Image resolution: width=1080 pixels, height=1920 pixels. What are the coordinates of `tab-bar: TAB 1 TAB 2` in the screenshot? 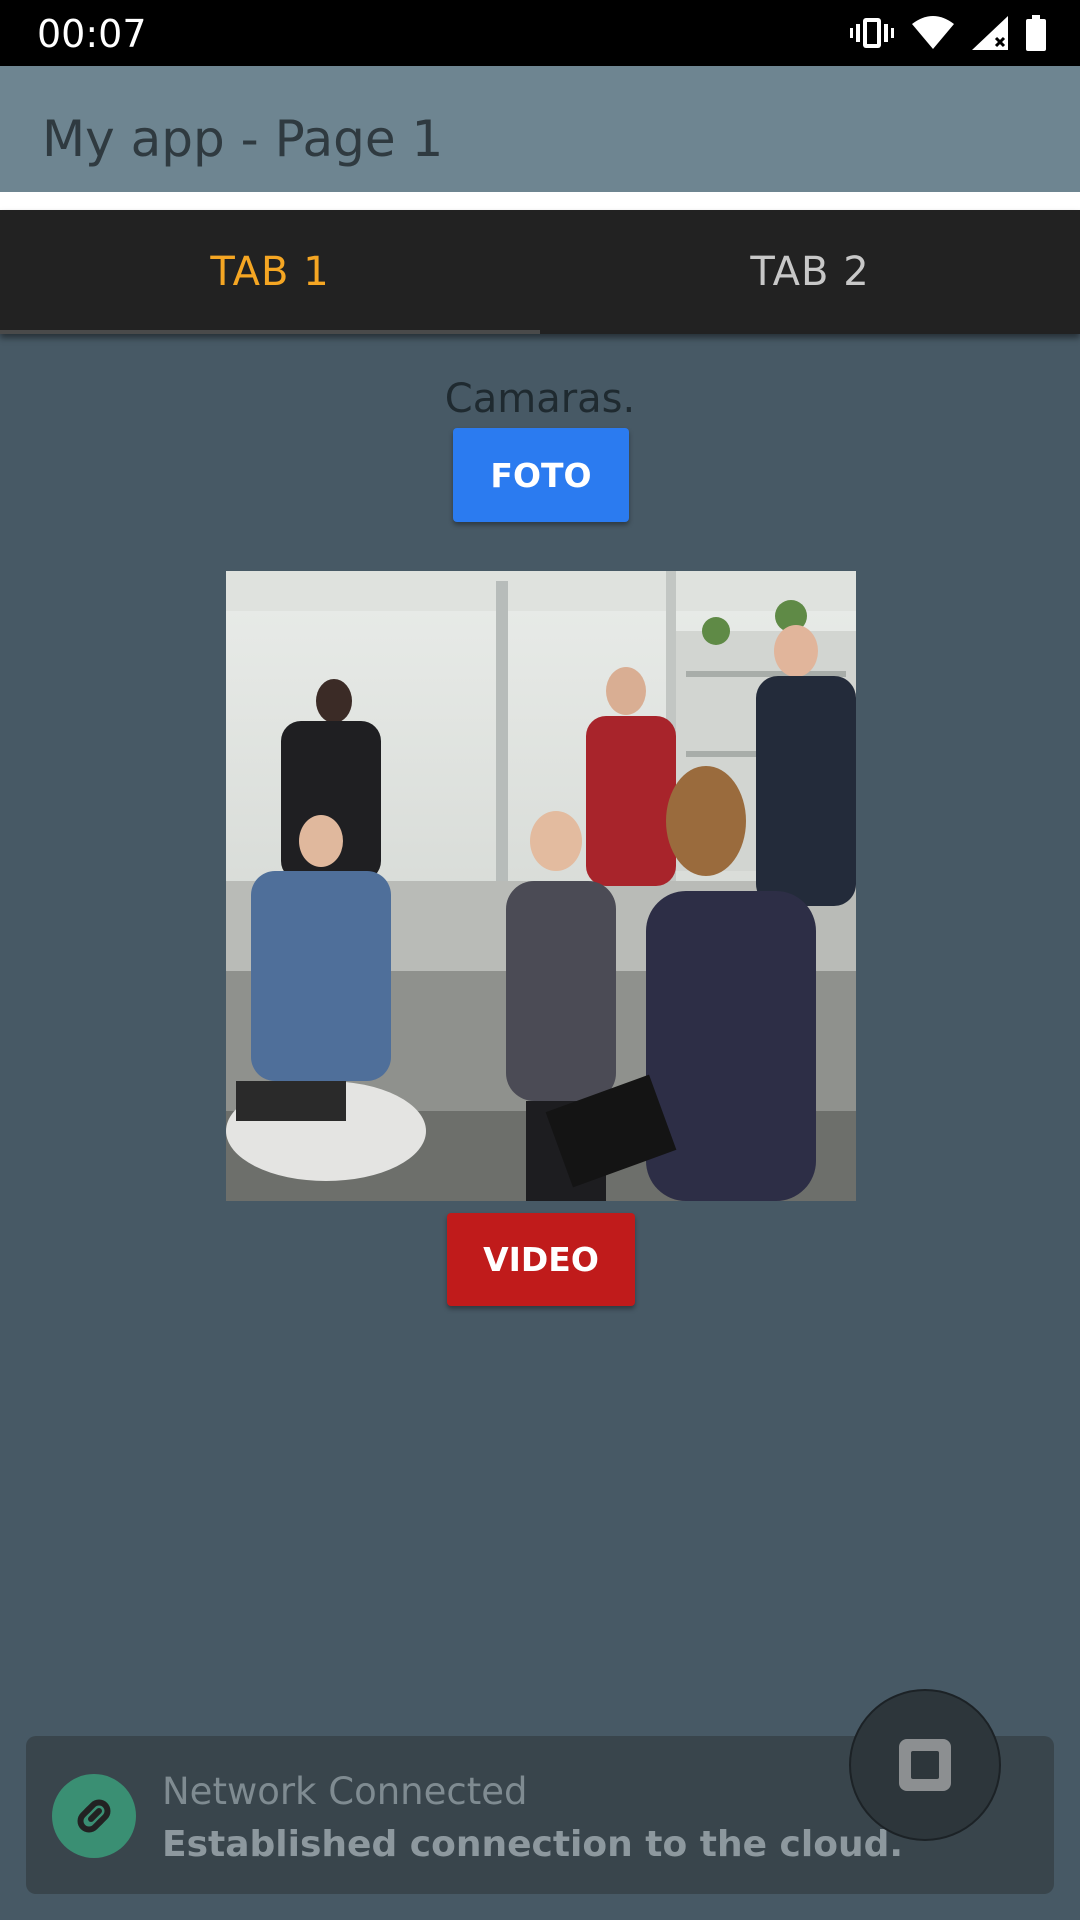 It's located at (540, 272).